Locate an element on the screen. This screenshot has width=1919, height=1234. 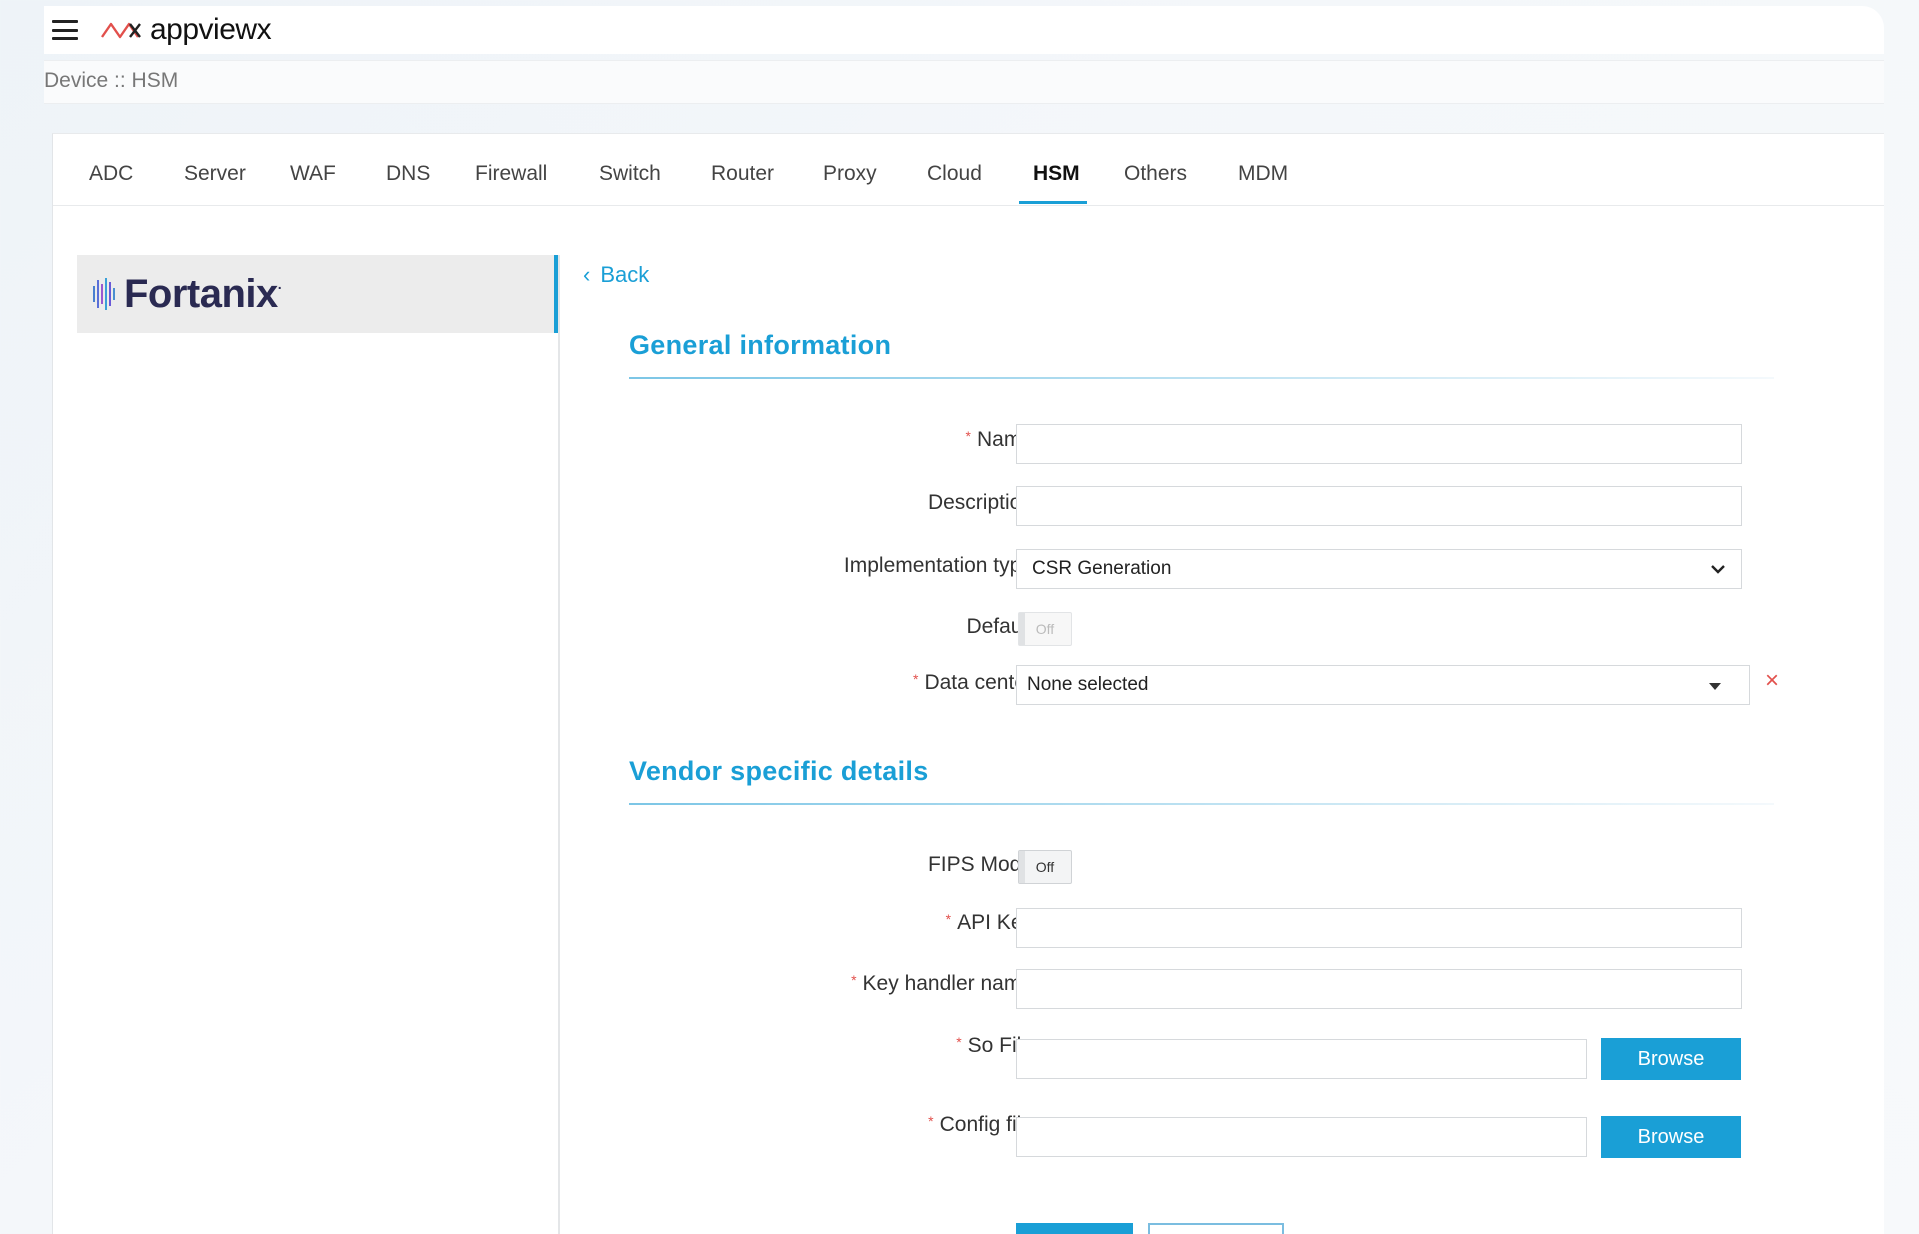
clear-icon: × is located at coordinates (1772, 681).